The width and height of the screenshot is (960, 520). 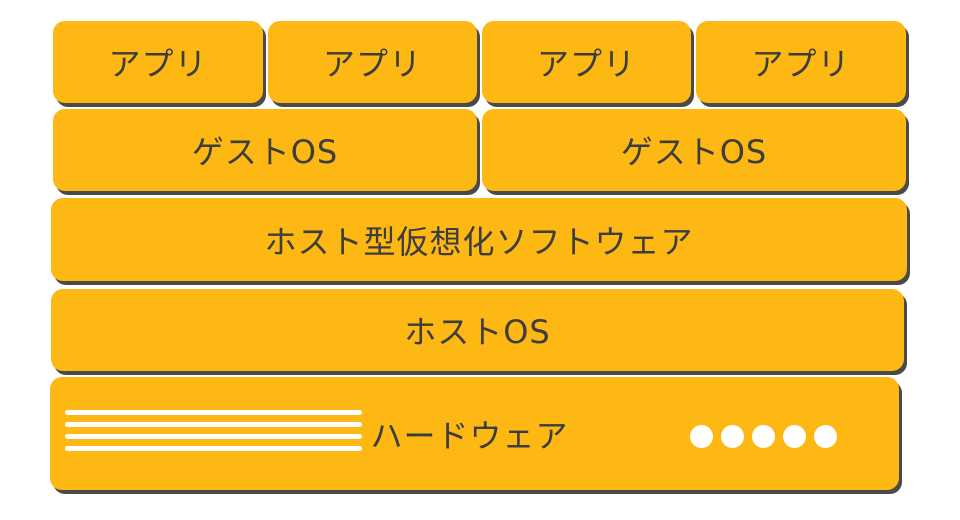 I want to click on stripes-ornament, so click(x=213, y=434).